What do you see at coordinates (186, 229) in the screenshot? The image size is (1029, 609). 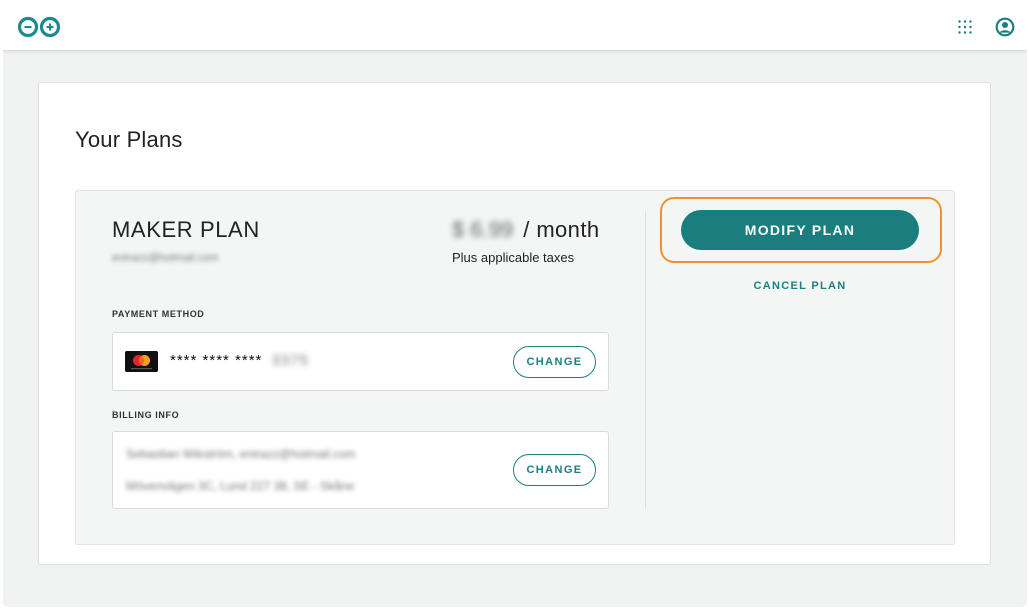 I see `plan-name: MAKER PLAN` at bounding box center [186, 229].